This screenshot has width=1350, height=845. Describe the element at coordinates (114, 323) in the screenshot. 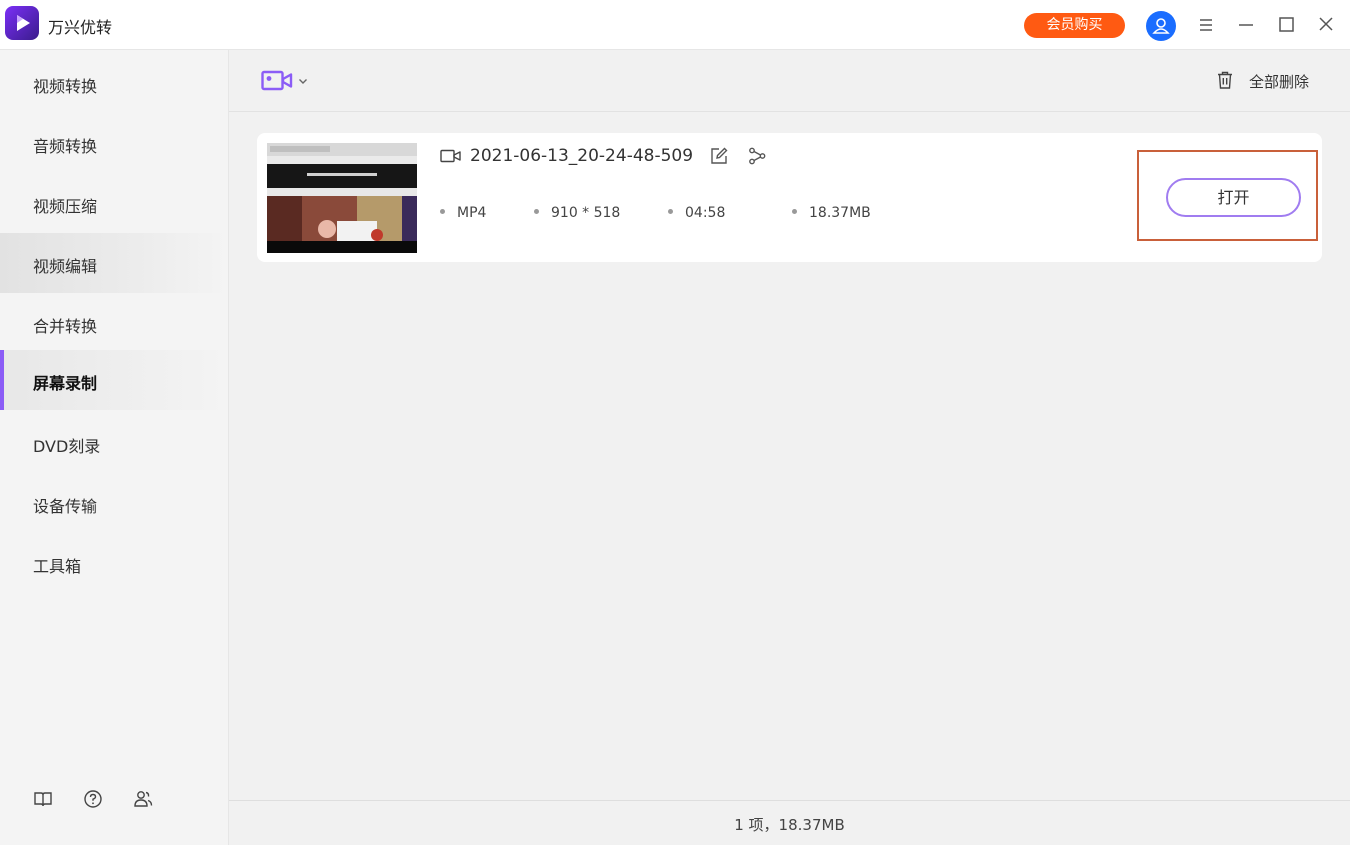

I see `sidebar-item-merge-convert: 合并转换` at that location.